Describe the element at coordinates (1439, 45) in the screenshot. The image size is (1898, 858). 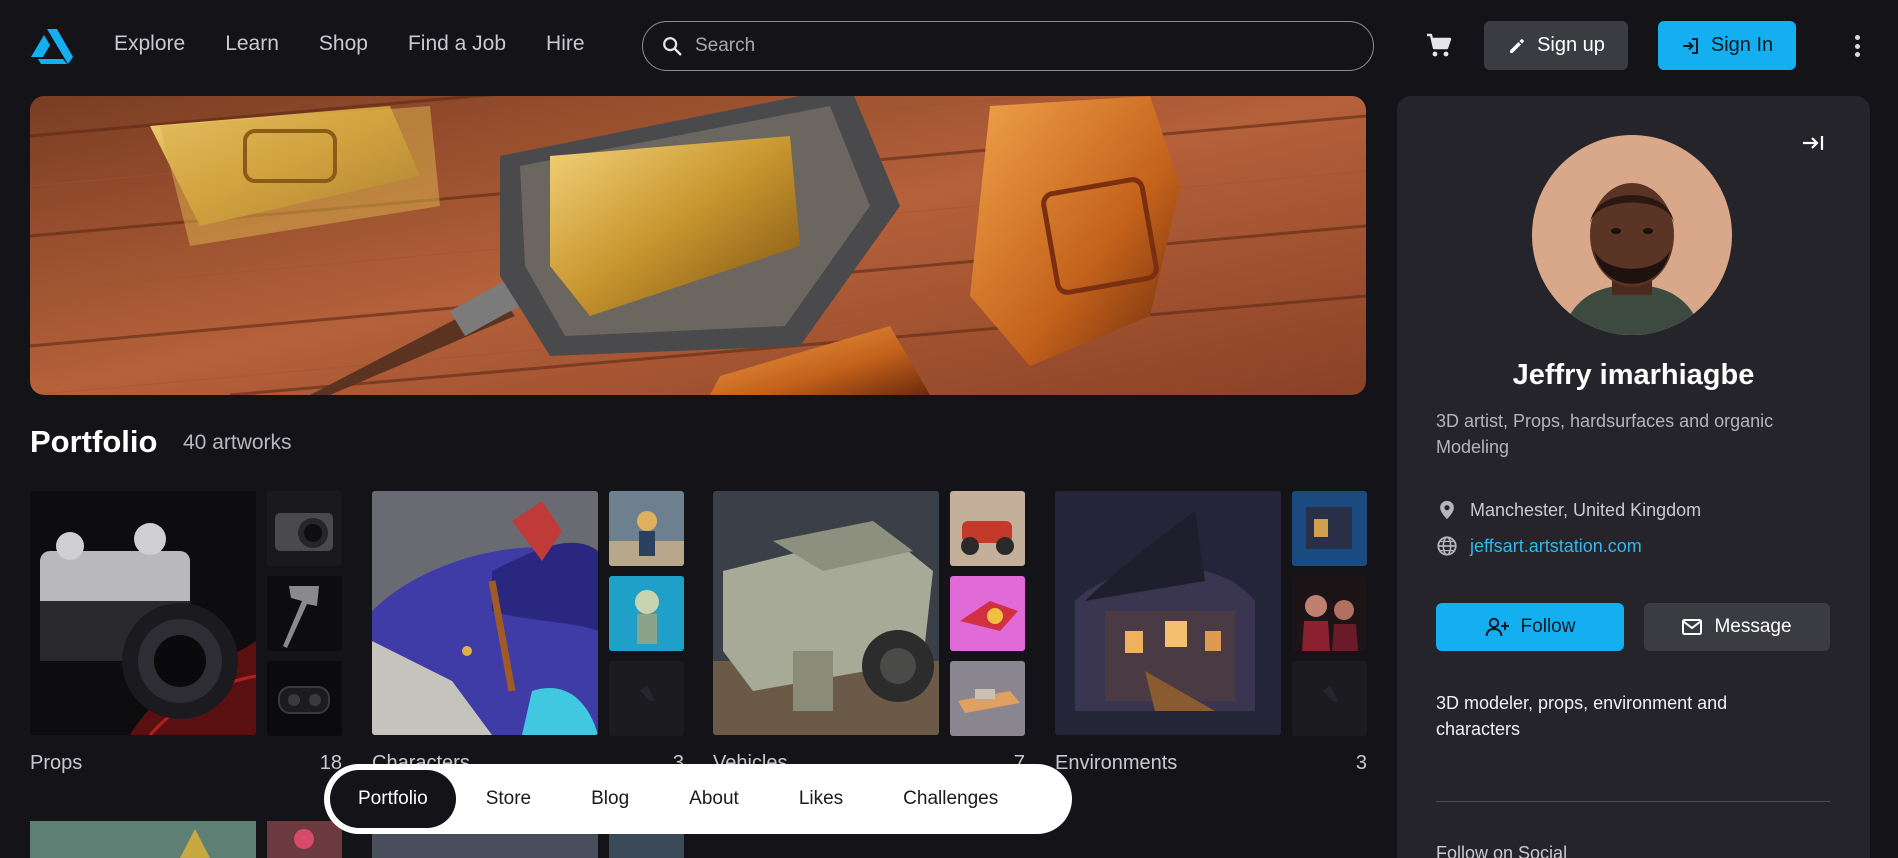
I see `cart-icon` at that location.